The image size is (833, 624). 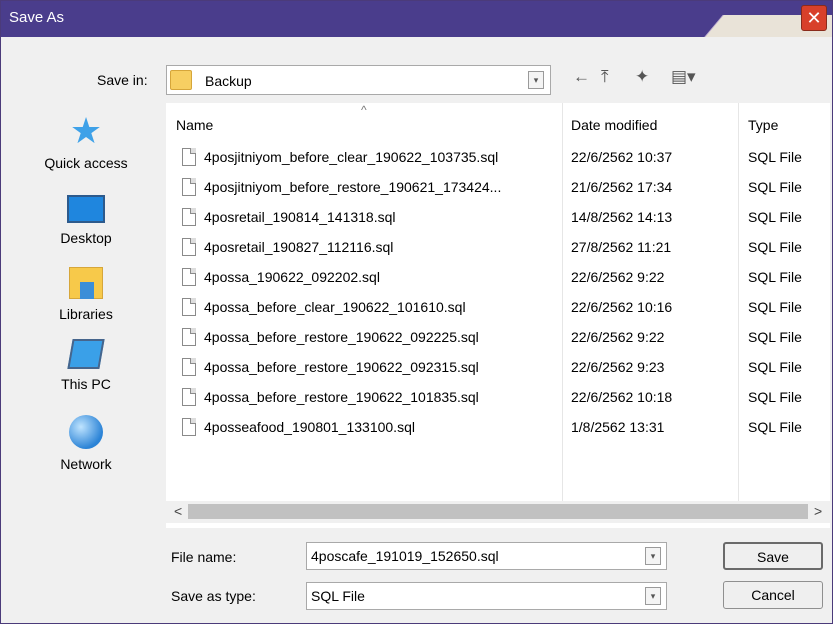 I want to click on scrollbar-thumb, so click(x=498, y=511).